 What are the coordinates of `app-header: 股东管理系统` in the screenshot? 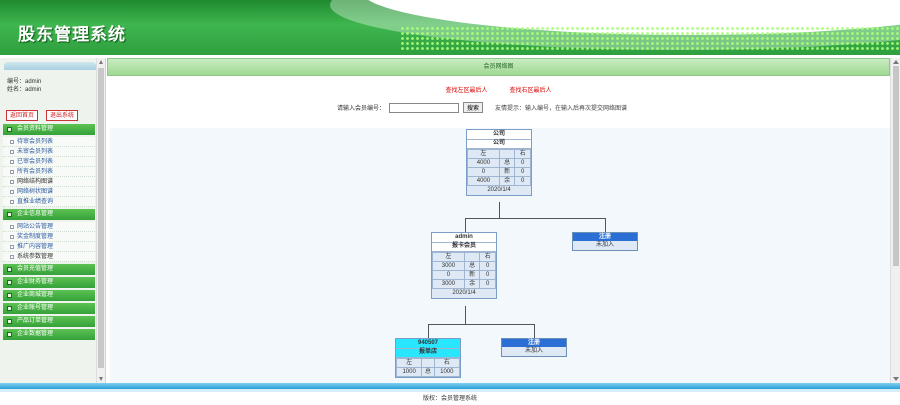 It's located at (450, 27).